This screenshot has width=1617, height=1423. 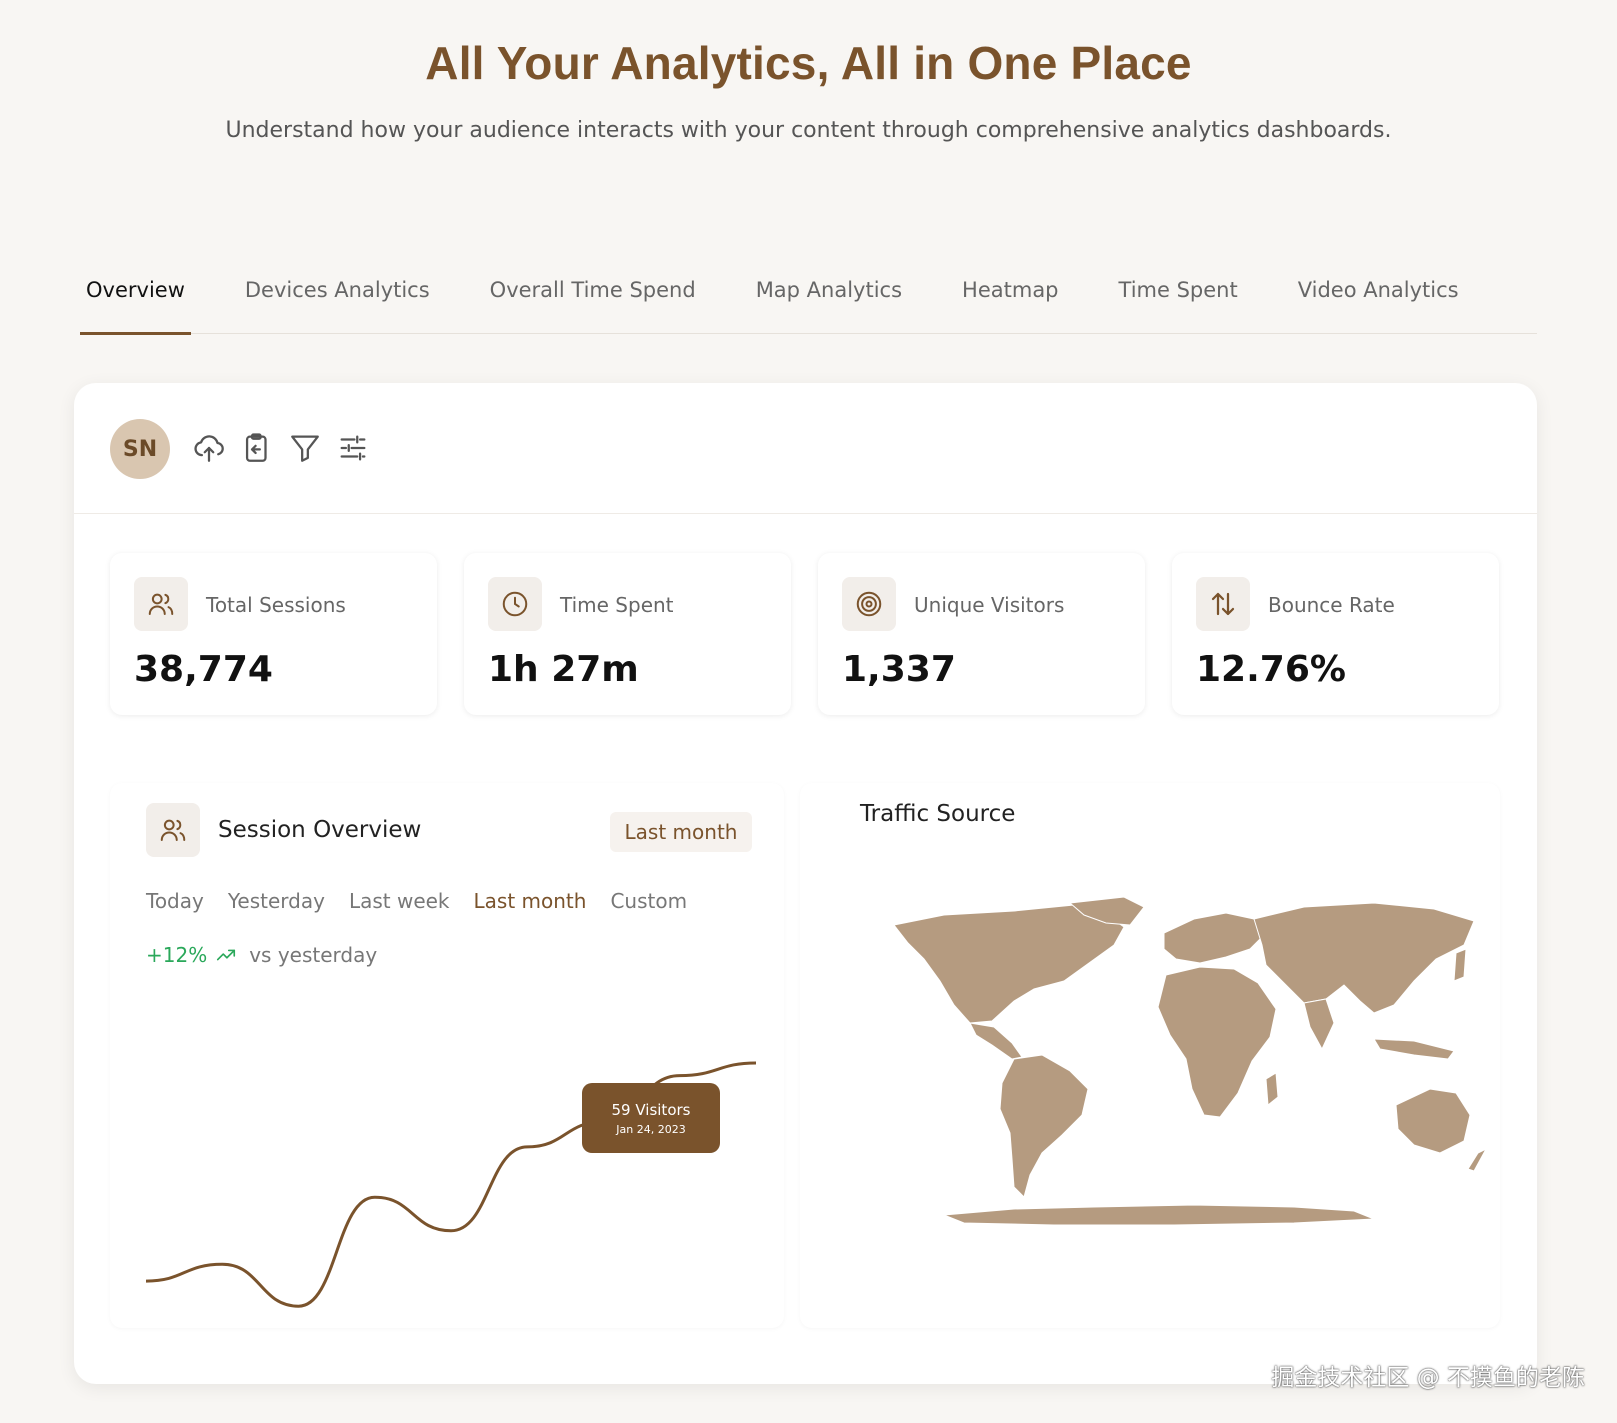 What do you see at coordinates (1428, 1378) in the screenshot?
I see `watermark: 掘金技术社区 @ 不摸鱼的老陈` at bounding box center [1428, 1378].